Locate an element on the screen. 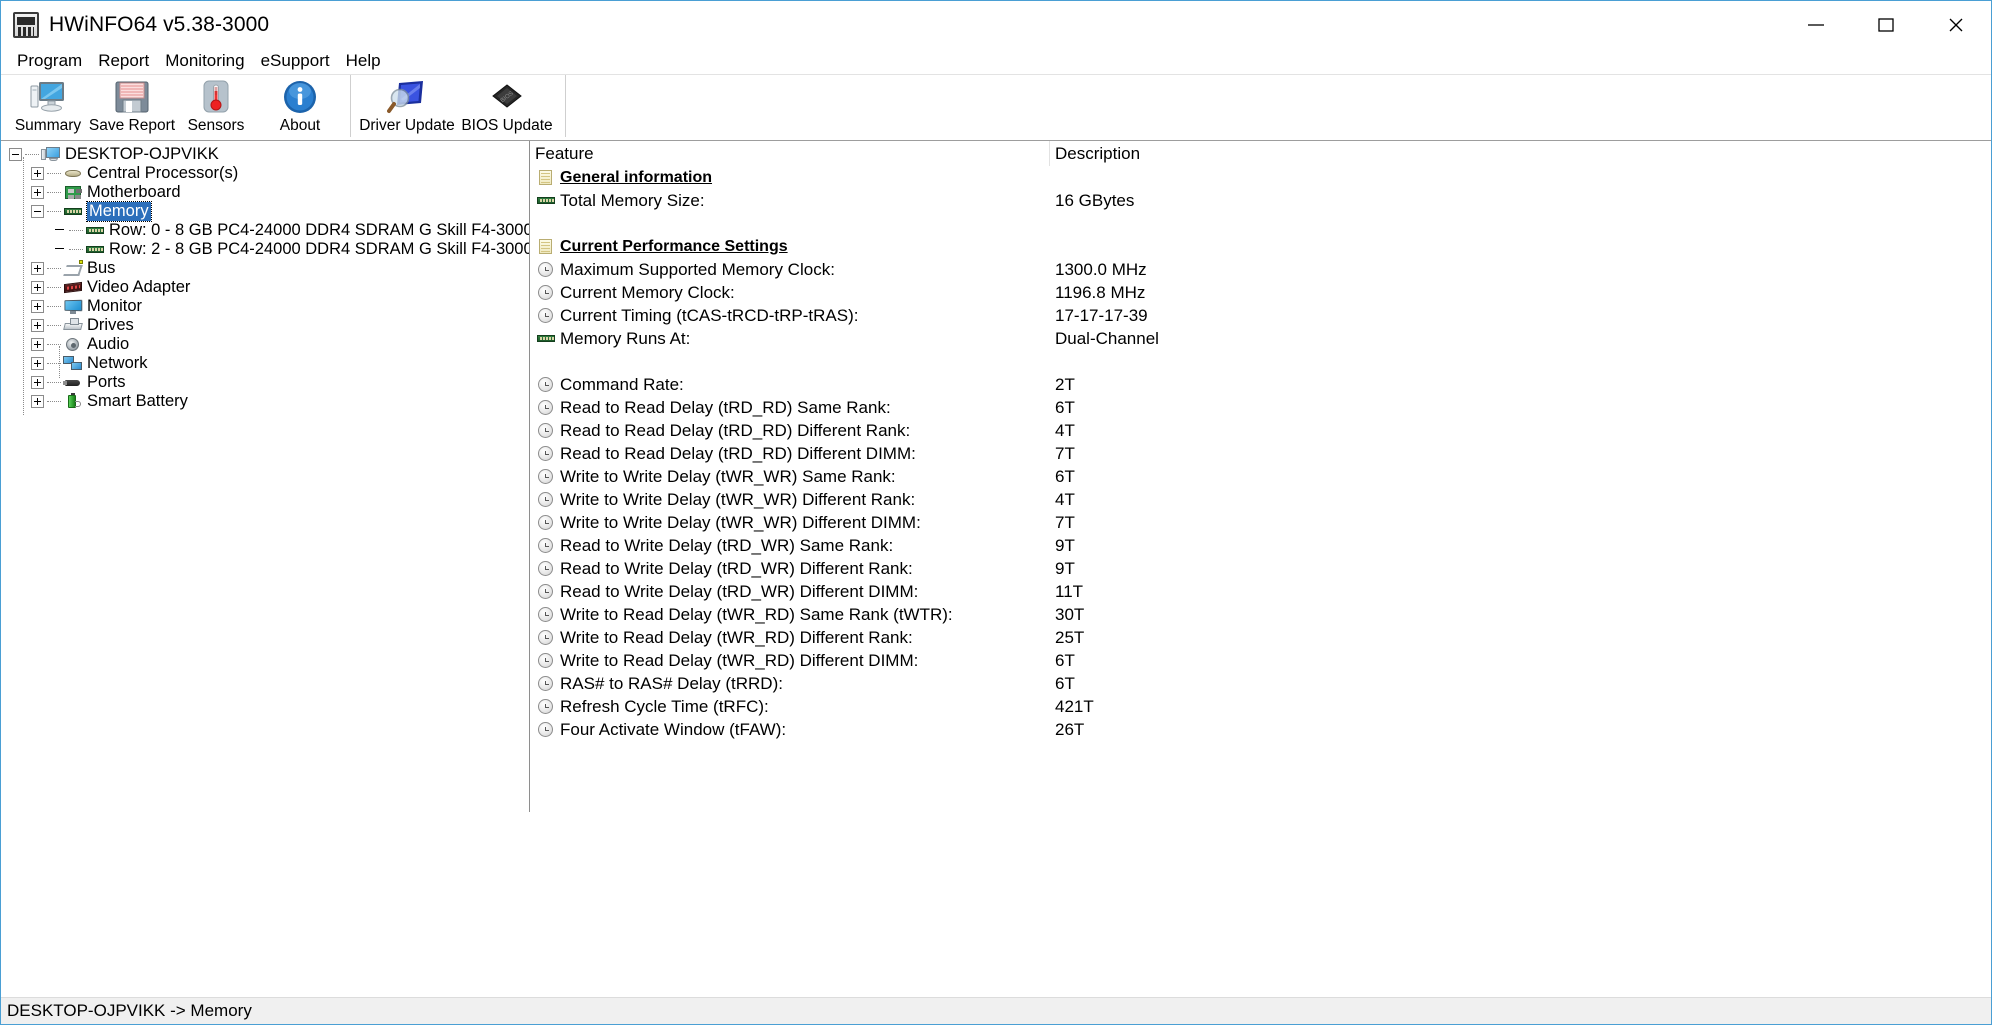 The image size is (1992, 1025). maximize-icon is located at coordinates (1886, 24).